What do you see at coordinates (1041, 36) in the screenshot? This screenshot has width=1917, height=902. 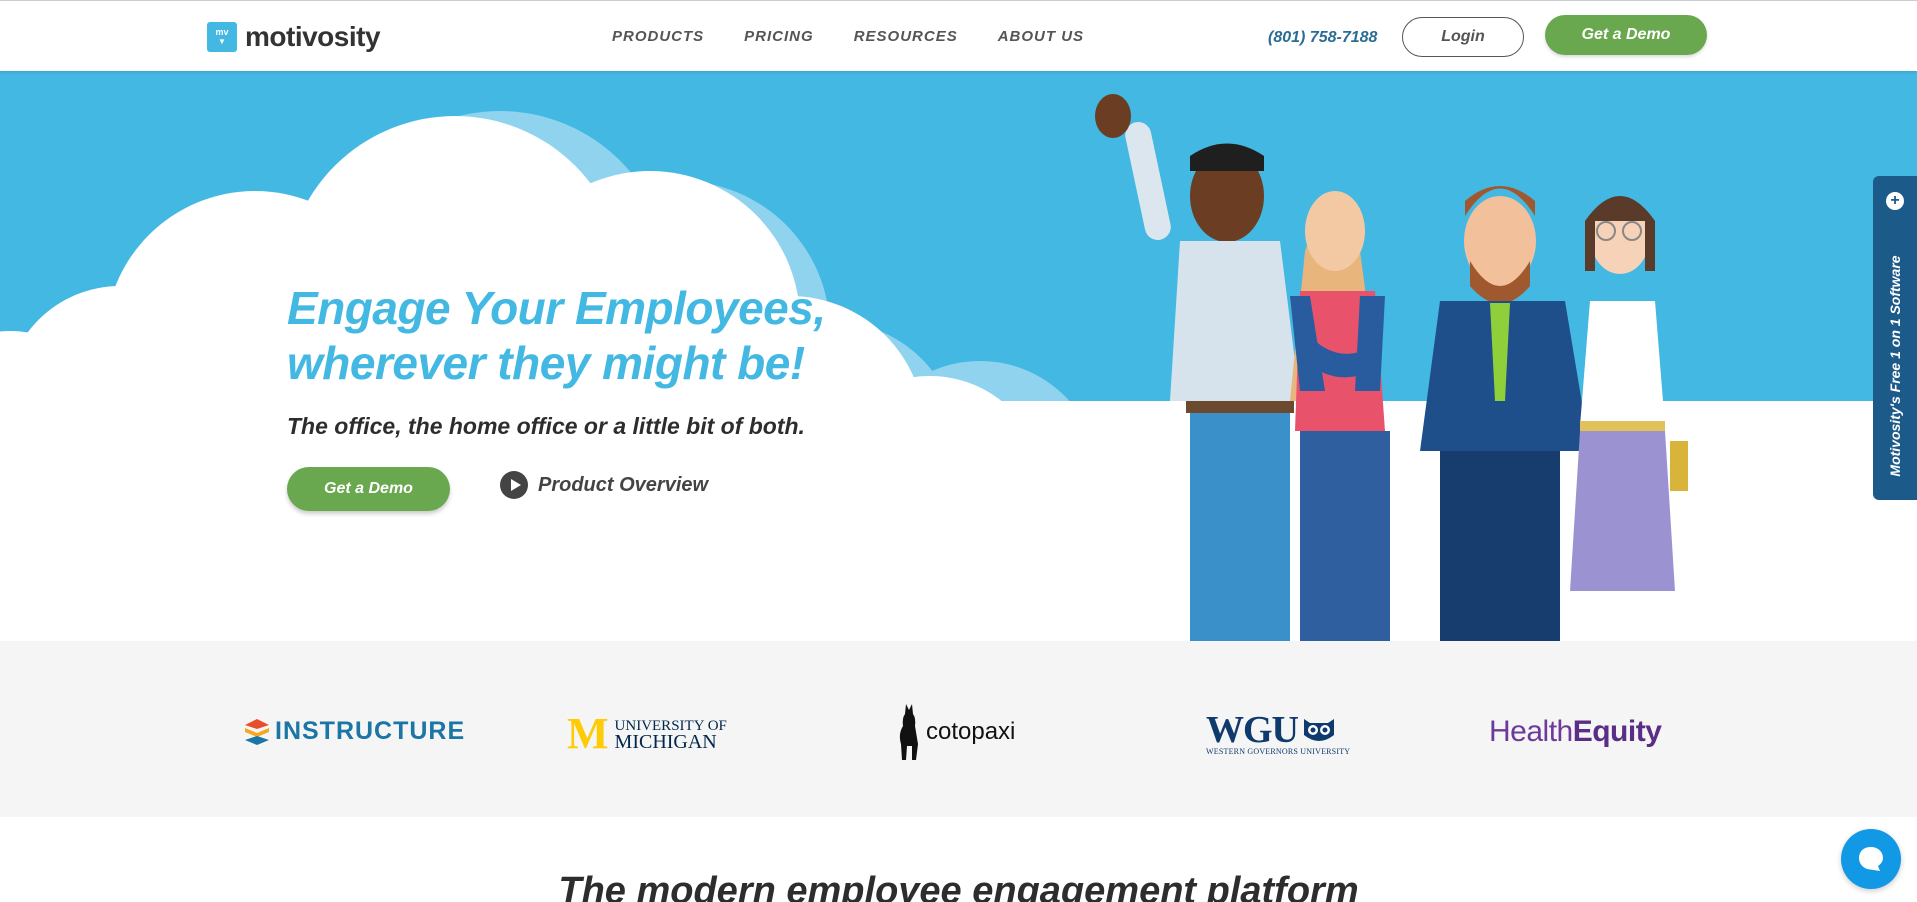 I see `nav-about-us: ABOUT US` at bounding box center [1041, 36].